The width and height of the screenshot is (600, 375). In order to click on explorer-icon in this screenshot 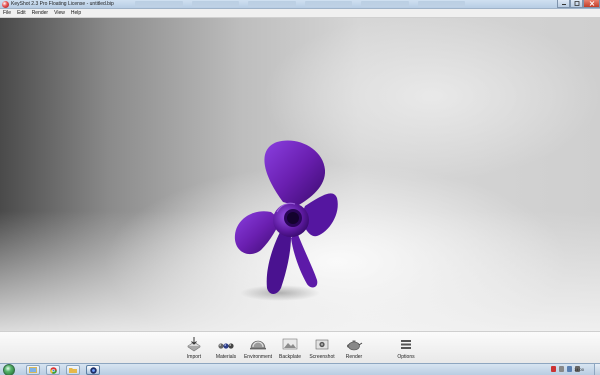, I will do `click(33, 370)`.